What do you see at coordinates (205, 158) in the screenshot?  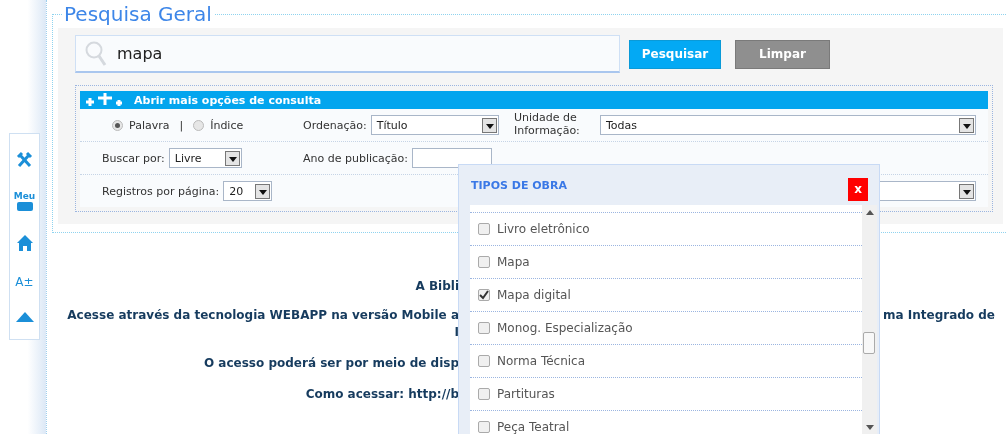 I see `search-by-select: Livre` at bounding box center [205, 158].